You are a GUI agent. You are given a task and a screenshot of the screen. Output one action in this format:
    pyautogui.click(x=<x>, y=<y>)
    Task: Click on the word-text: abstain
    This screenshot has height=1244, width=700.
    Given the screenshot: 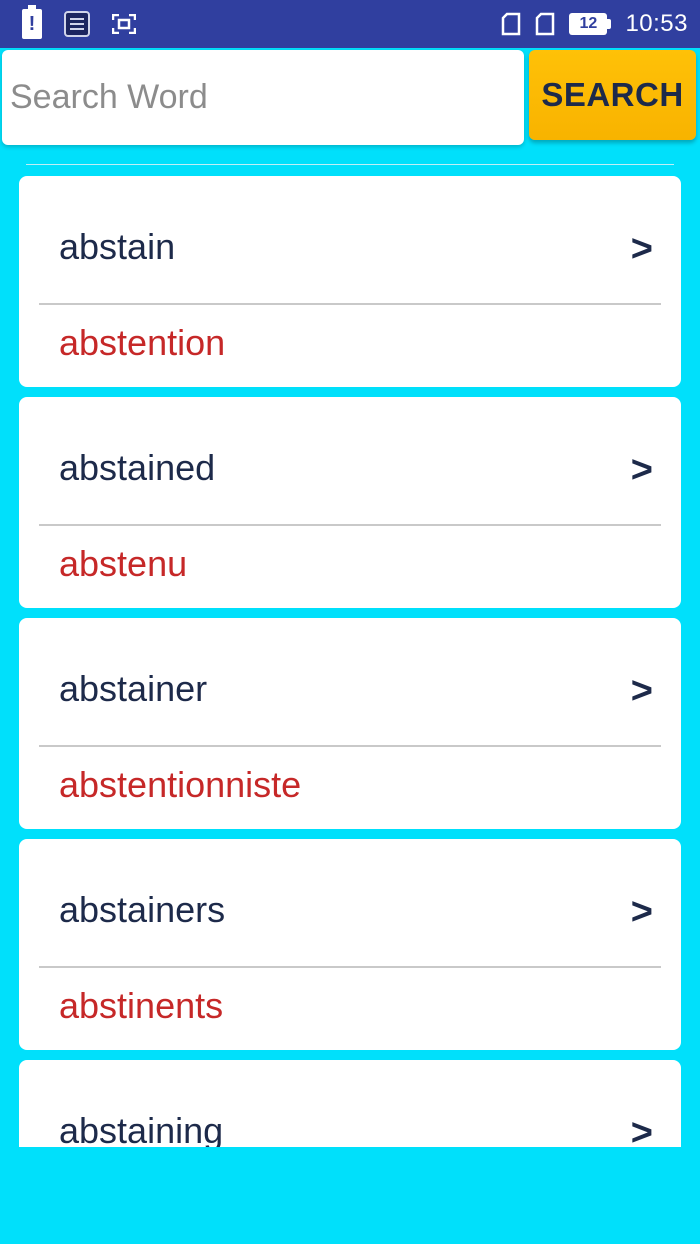 What is the action you would take?
    pyautogui.click(x=117, y=246)
    